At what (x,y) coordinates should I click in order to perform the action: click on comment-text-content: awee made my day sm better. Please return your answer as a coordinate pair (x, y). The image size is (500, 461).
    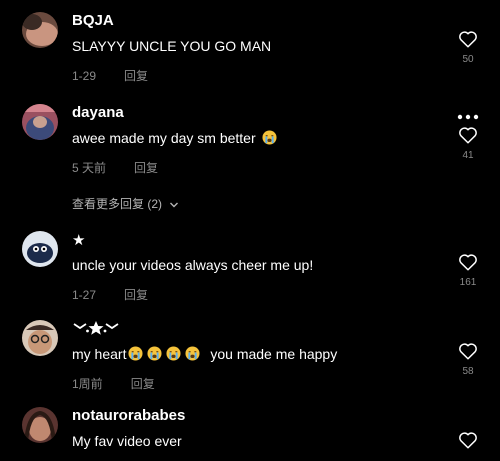
    Looking at the image, I should click on (164, 138).